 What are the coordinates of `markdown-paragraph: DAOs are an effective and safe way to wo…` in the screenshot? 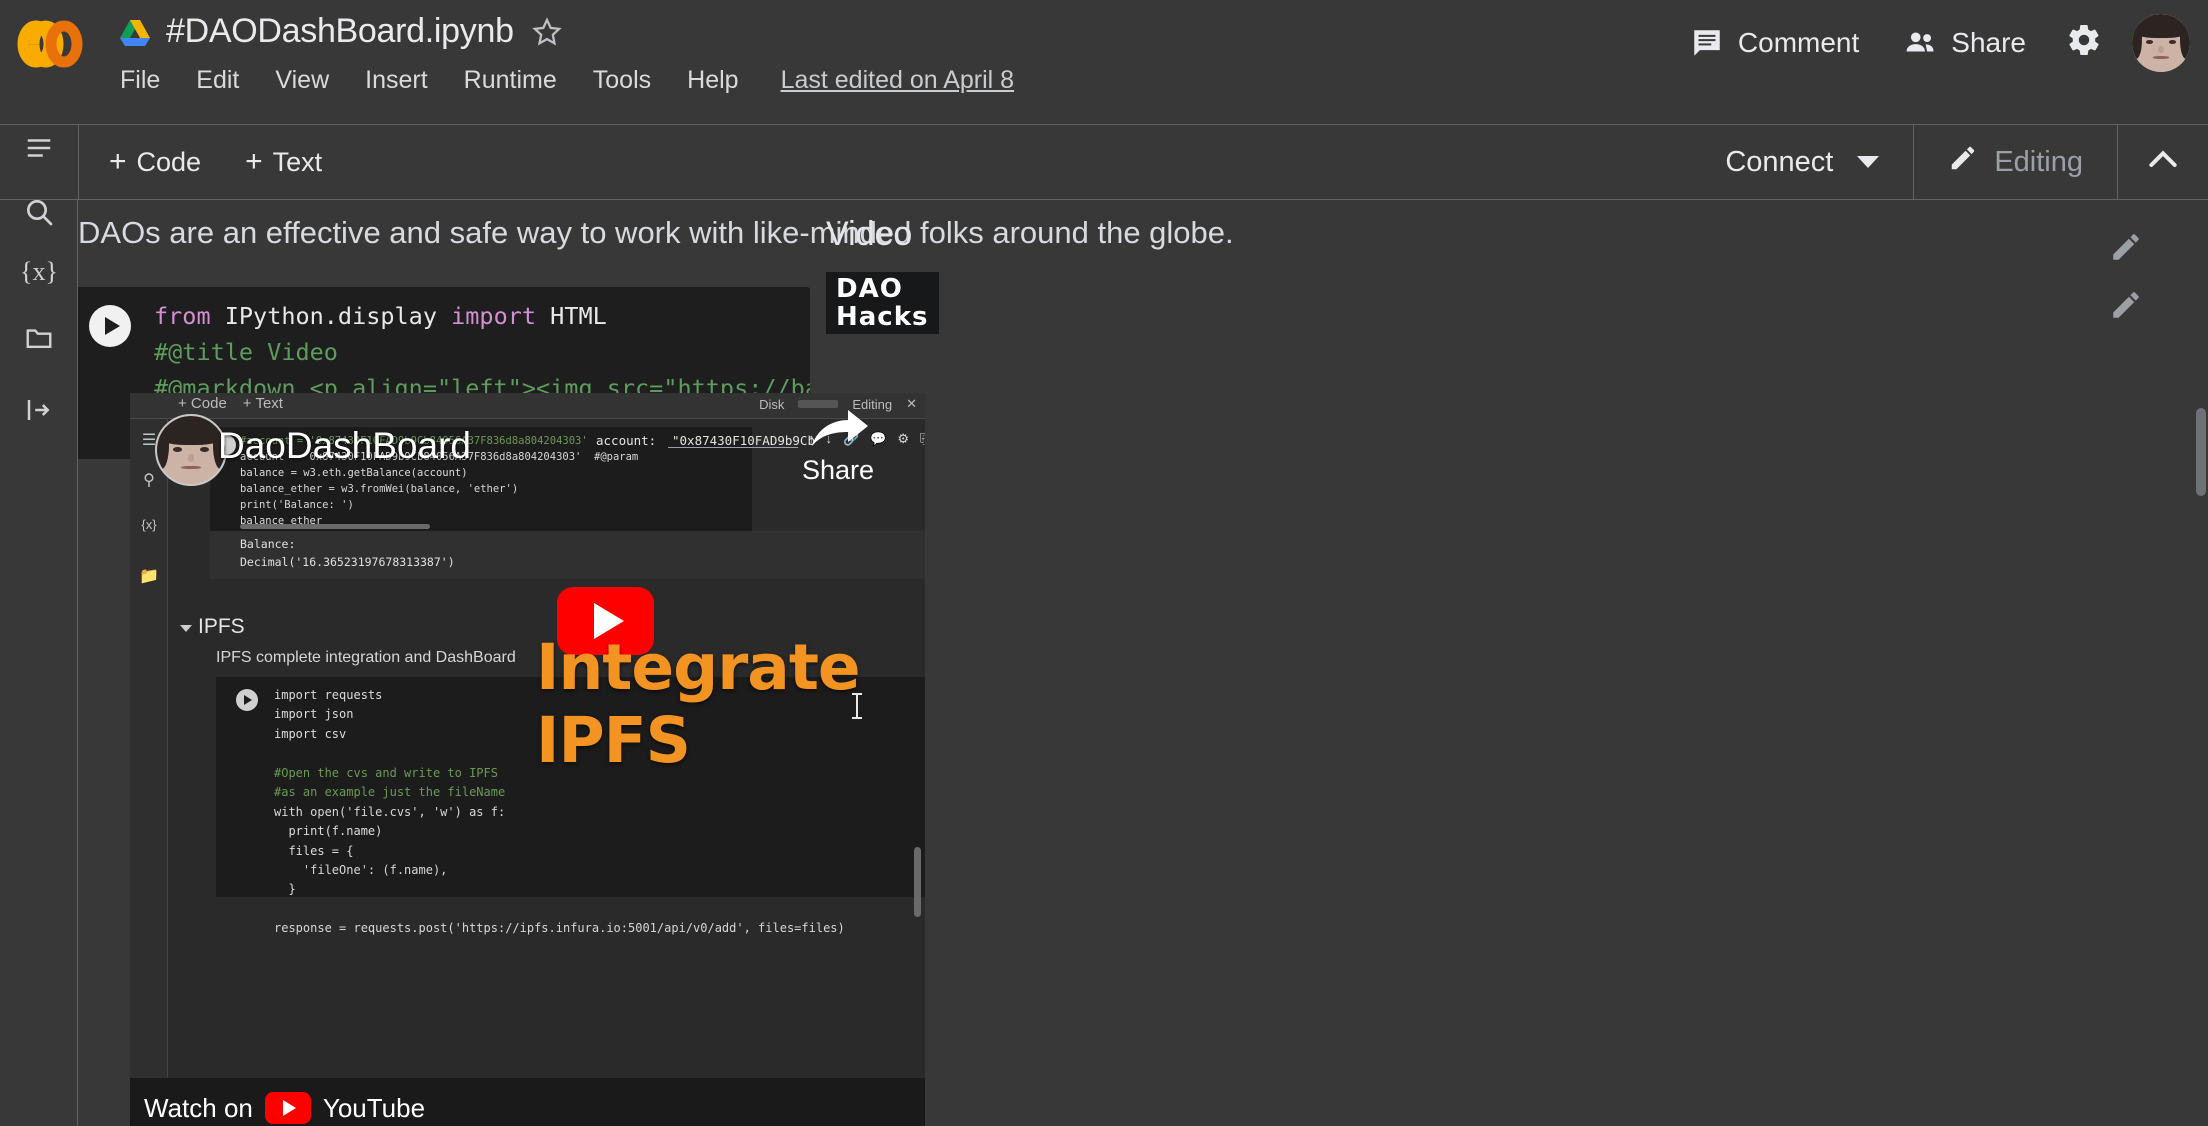 It's located at (656, 232).